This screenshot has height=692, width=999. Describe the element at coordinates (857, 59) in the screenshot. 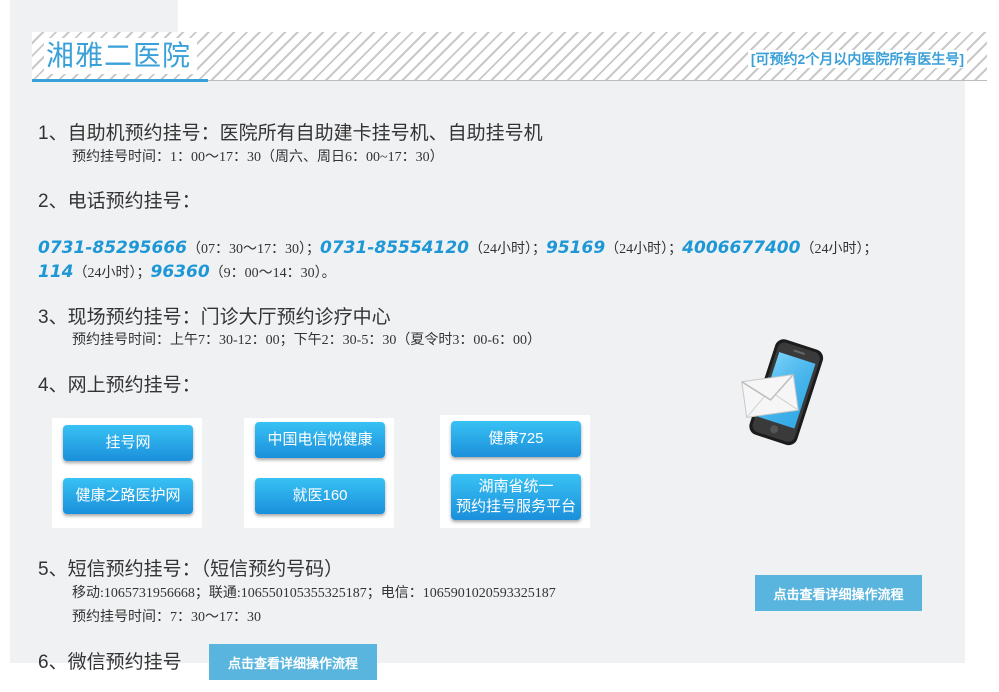

I see `header-note: [可预约2个月以内医院所有医生号]` at that location.